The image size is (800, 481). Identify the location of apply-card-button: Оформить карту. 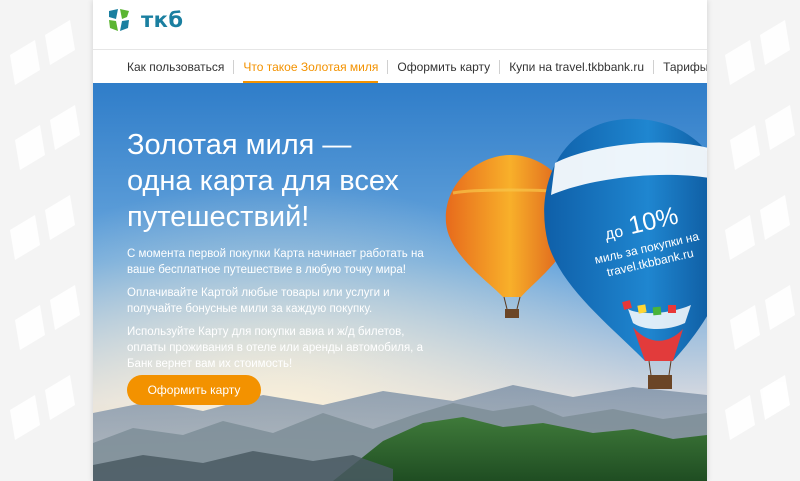
(194, 390).